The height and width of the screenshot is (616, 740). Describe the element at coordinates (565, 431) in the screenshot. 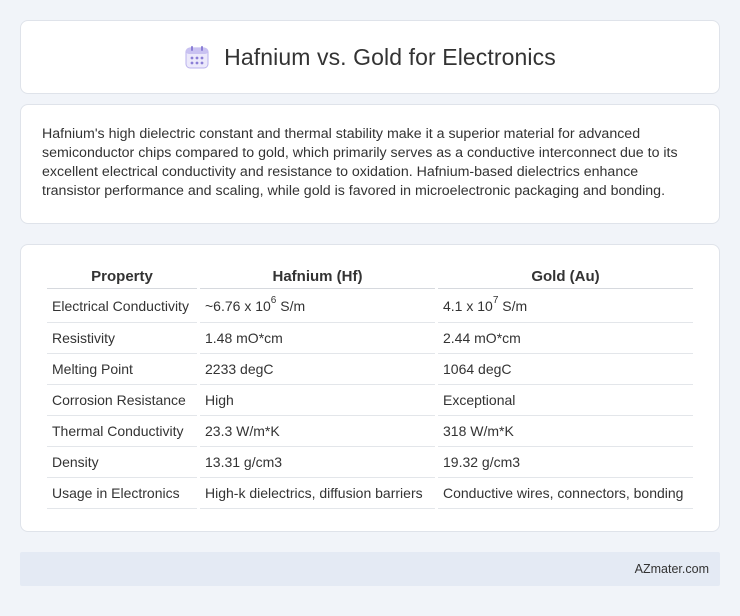

I see `cell-gold: 318 W/m*K` at that location.